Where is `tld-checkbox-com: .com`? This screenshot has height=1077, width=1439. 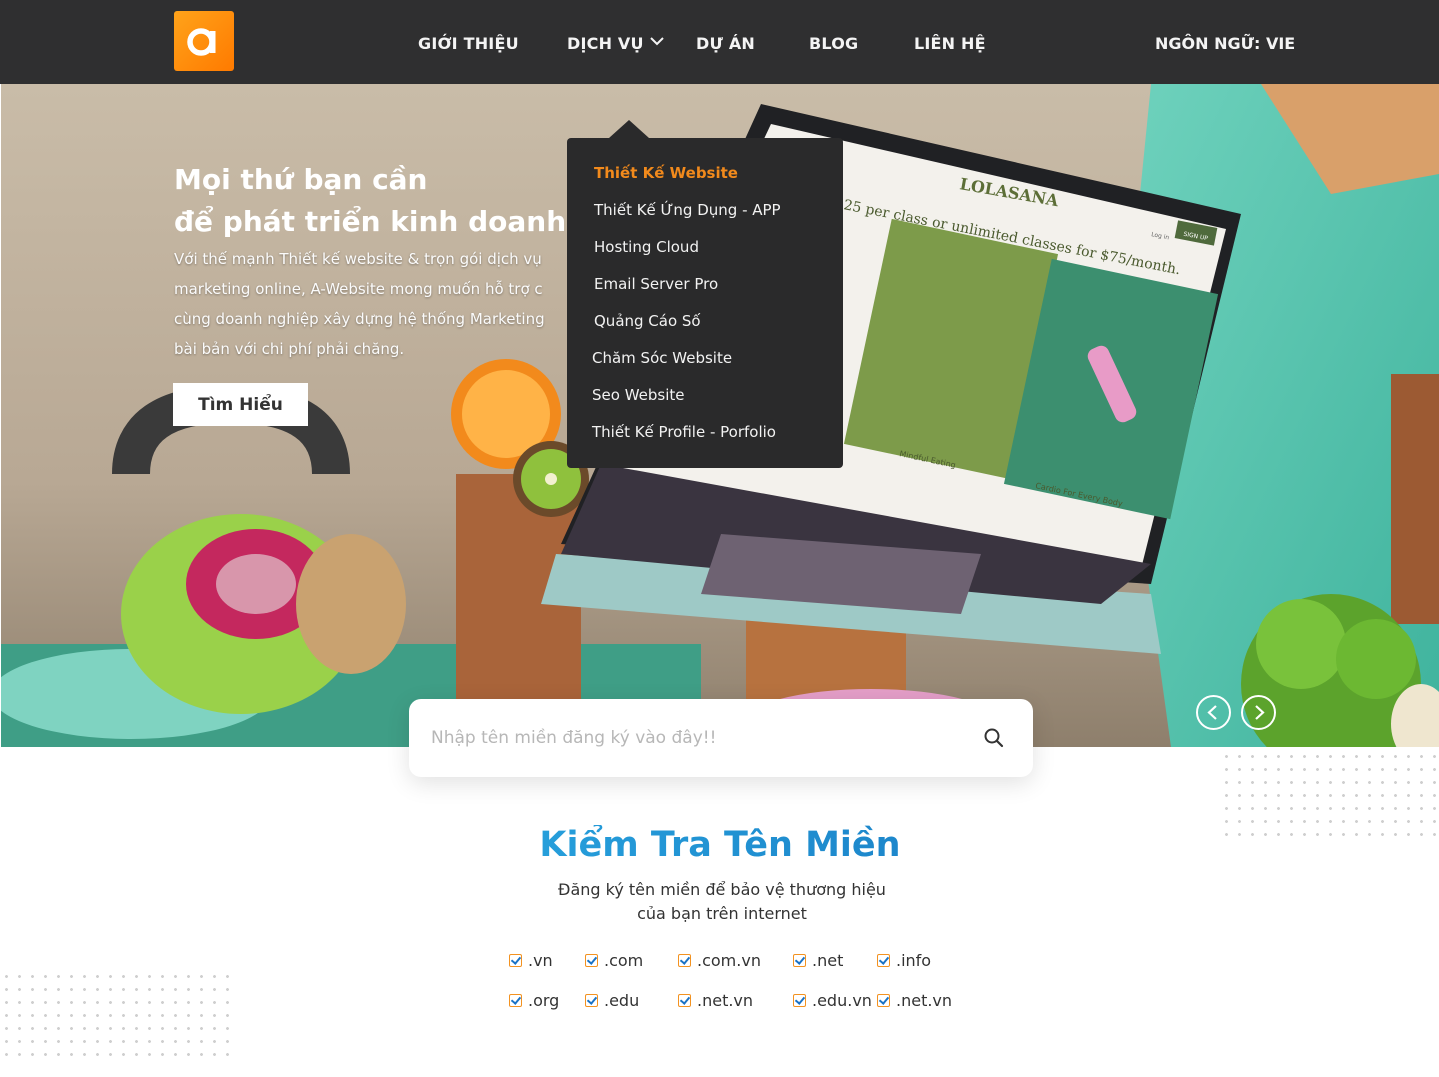
tld-checkbox-com: .com is located at coordinates (614, 960).